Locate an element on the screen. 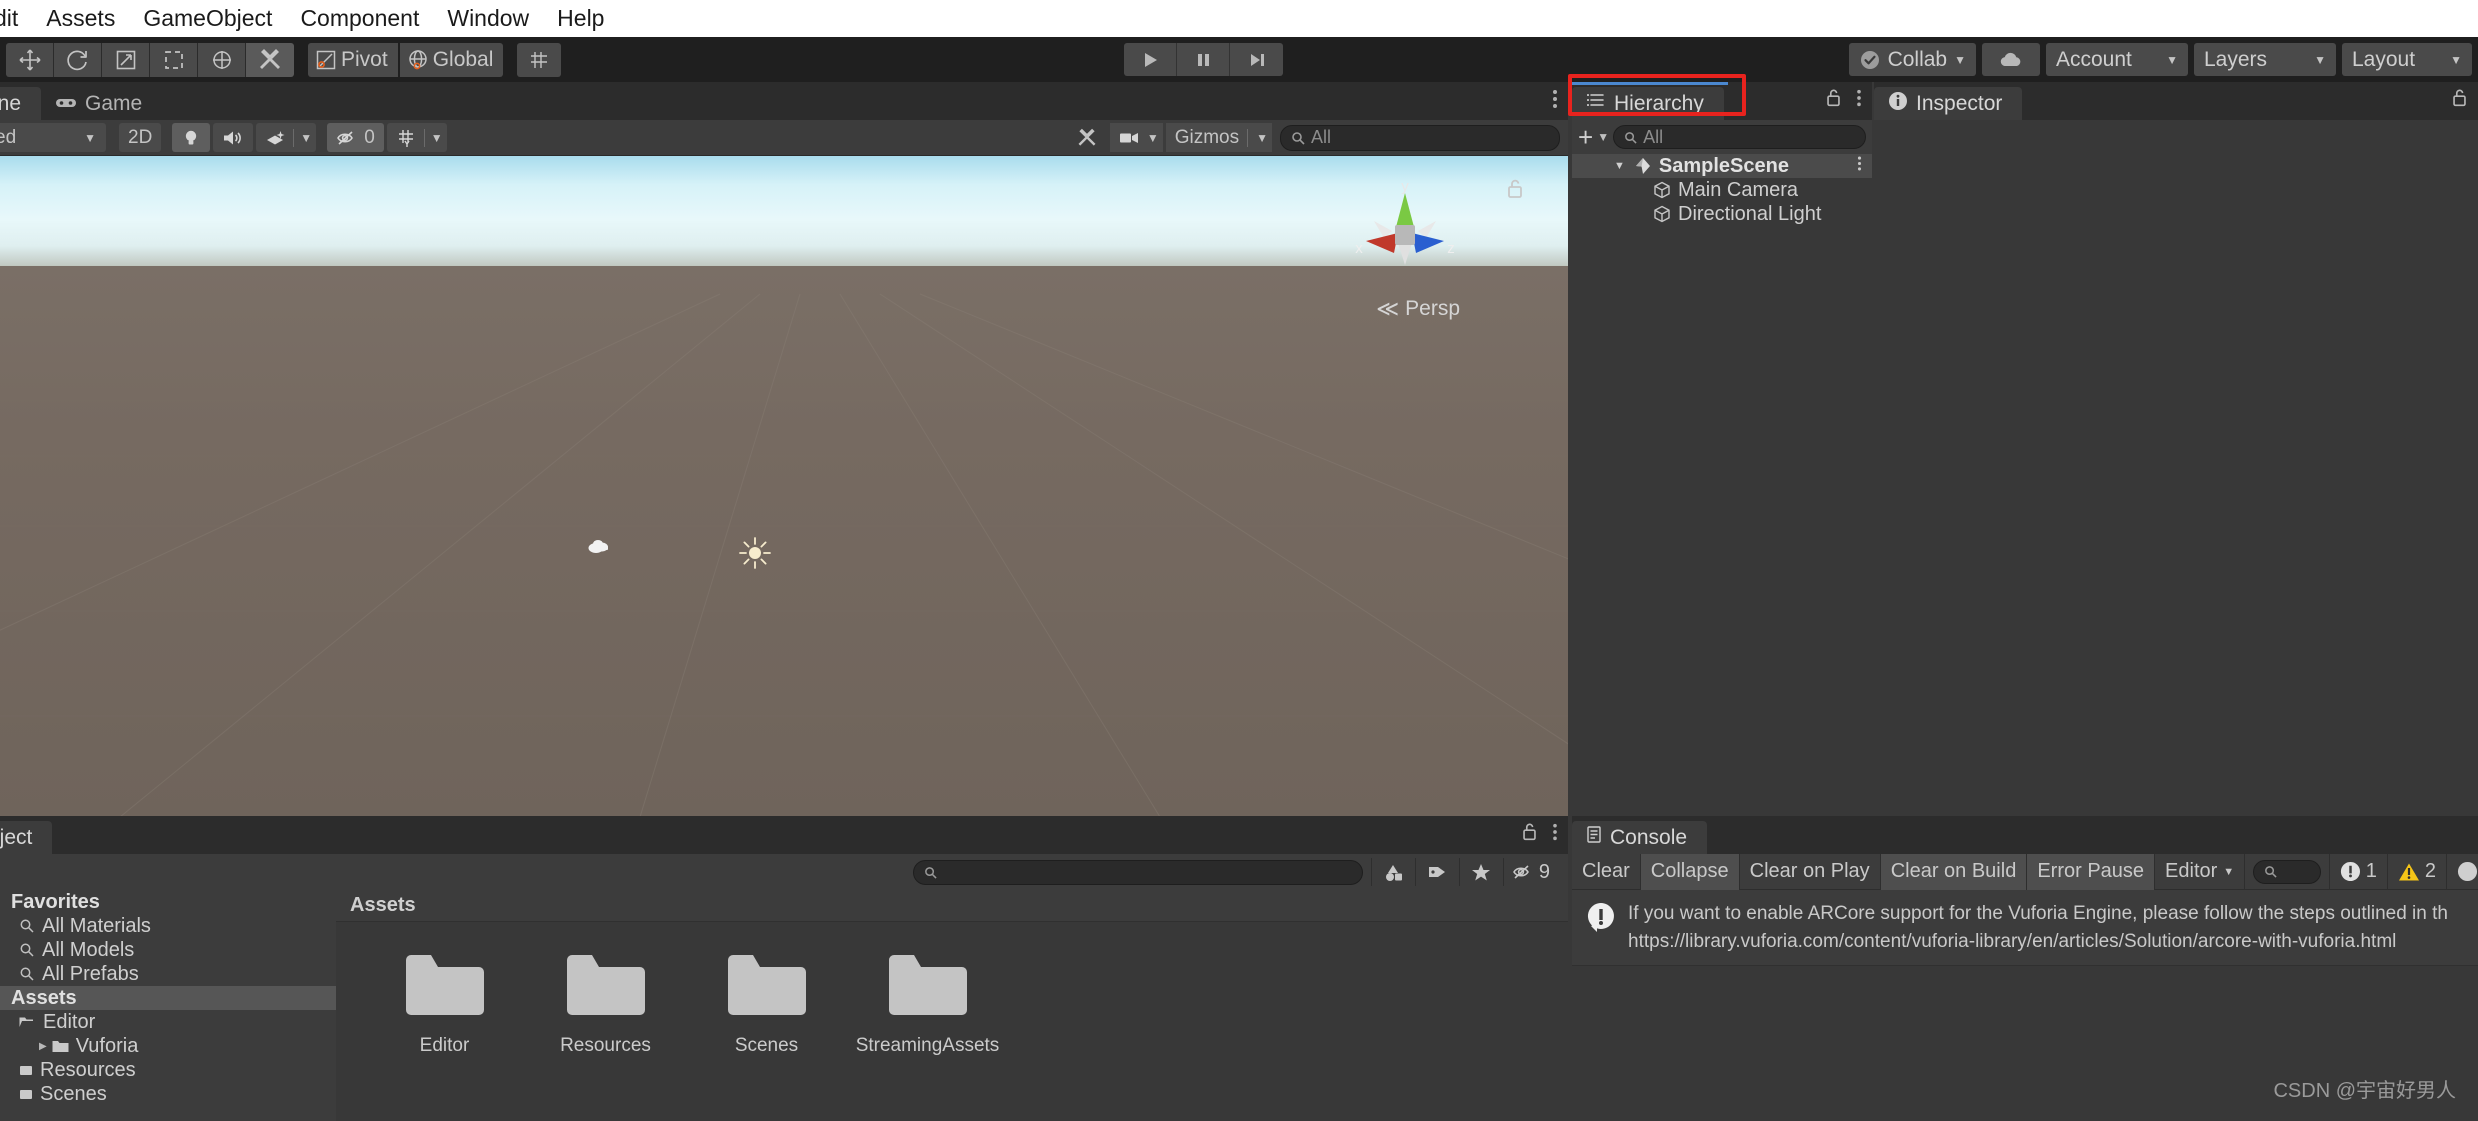  expand-arrow-icon: ▶ is located at coordinates (43, 1046).